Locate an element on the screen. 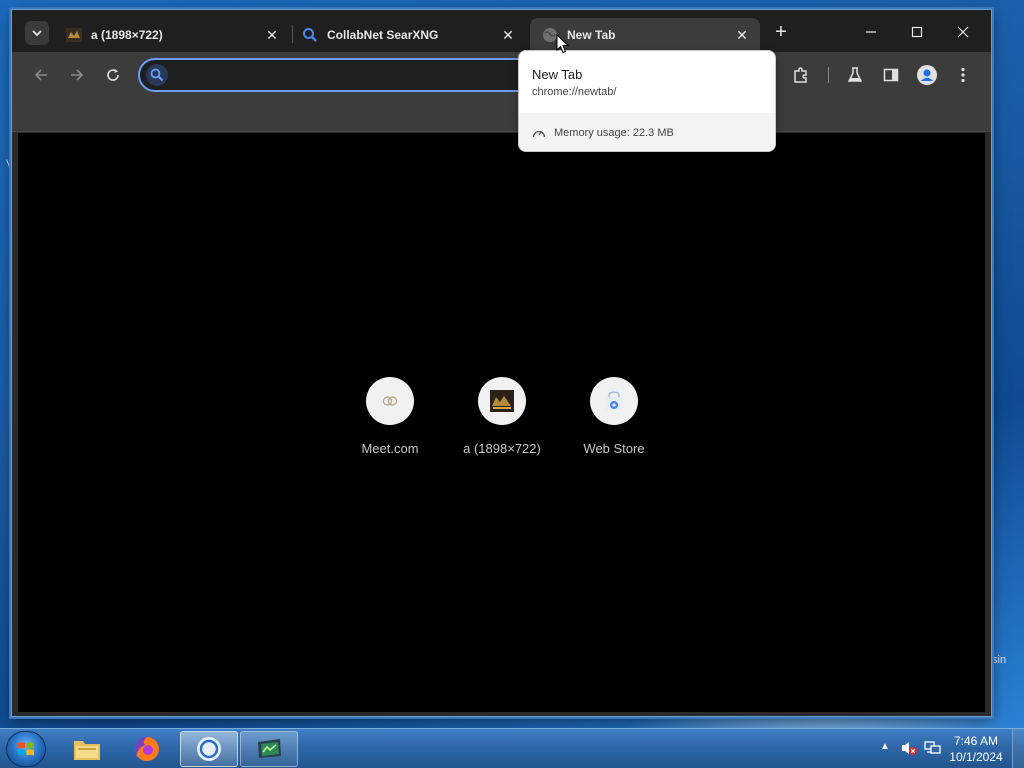 This screenshot has width=1024, height=768. hover-card-url: chrome://newtab/ is located at coordinates (574, 92).